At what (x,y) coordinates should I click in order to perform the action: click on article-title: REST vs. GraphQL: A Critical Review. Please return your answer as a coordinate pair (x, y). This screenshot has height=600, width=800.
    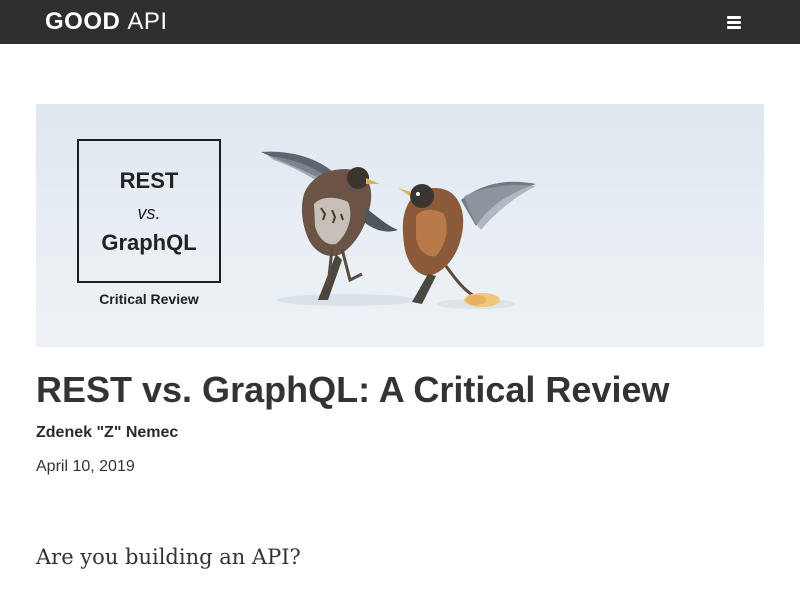
    Looking at the image, I should click on (353, 389).